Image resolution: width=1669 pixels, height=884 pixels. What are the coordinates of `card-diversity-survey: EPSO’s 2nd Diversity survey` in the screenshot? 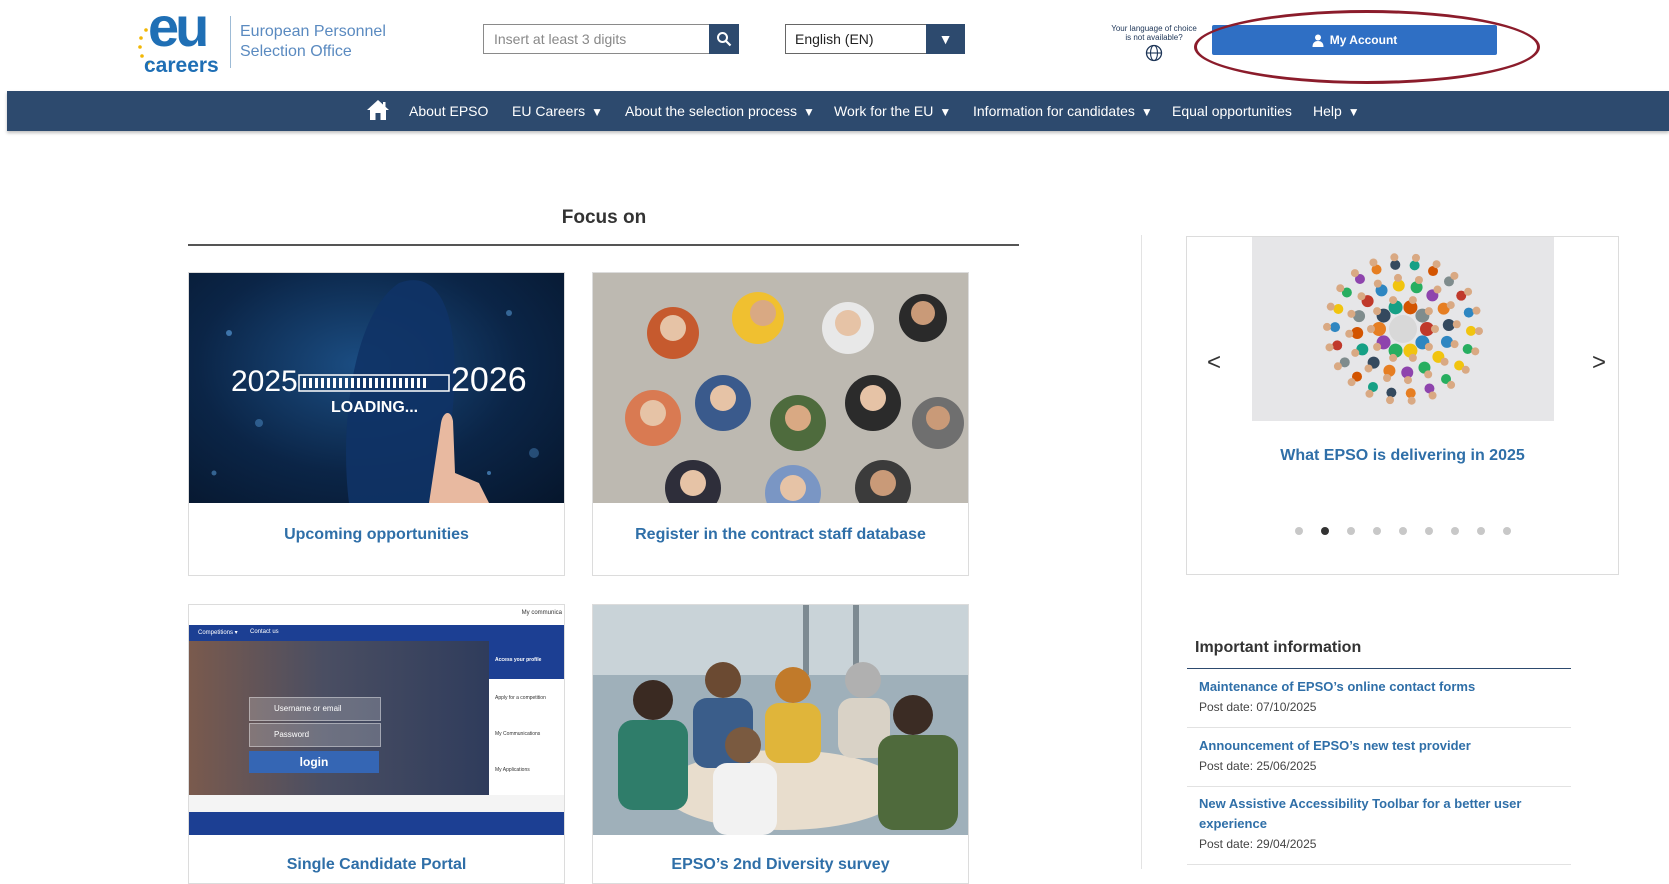 It's located at (780, 744).